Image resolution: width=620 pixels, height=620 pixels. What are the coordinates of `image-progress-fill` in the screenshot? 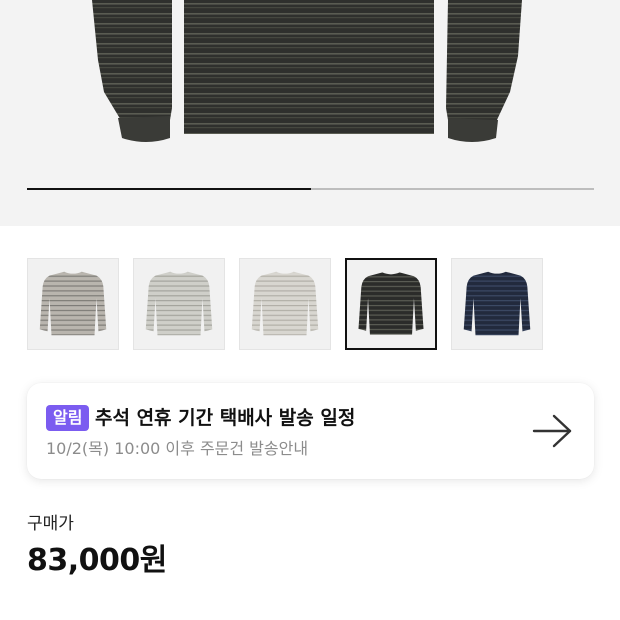 It's located at (169, 189).